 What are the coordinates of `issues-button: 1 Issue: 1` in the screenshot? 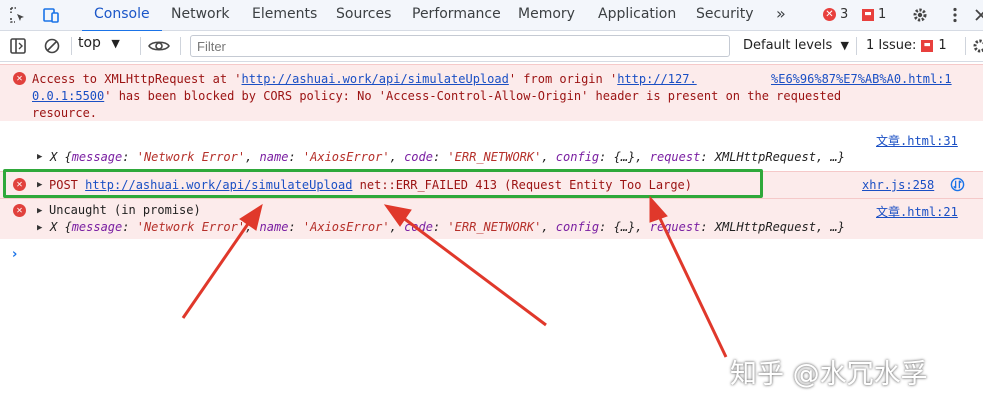 It's located at (906, 45).